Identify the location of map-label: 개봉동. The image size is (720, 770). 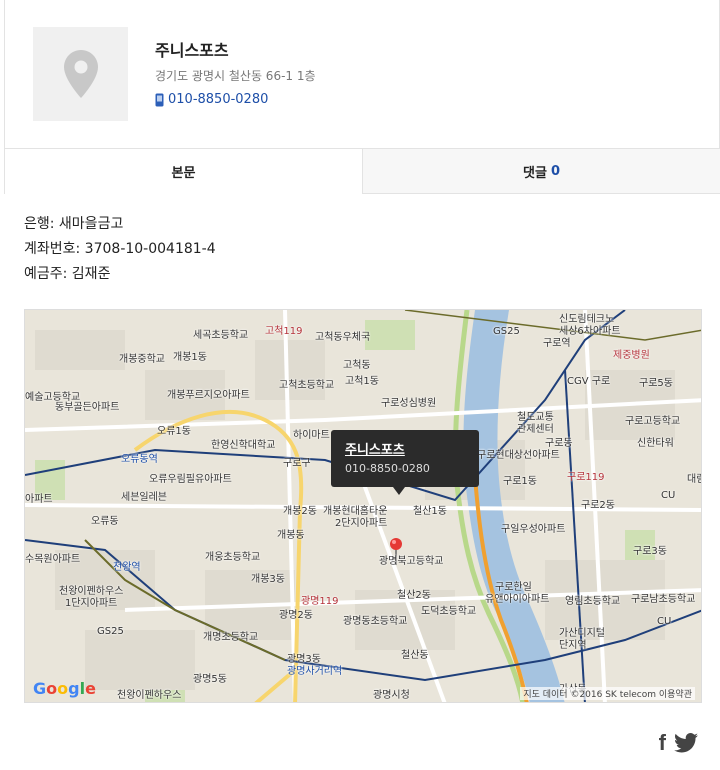
(291, 535).